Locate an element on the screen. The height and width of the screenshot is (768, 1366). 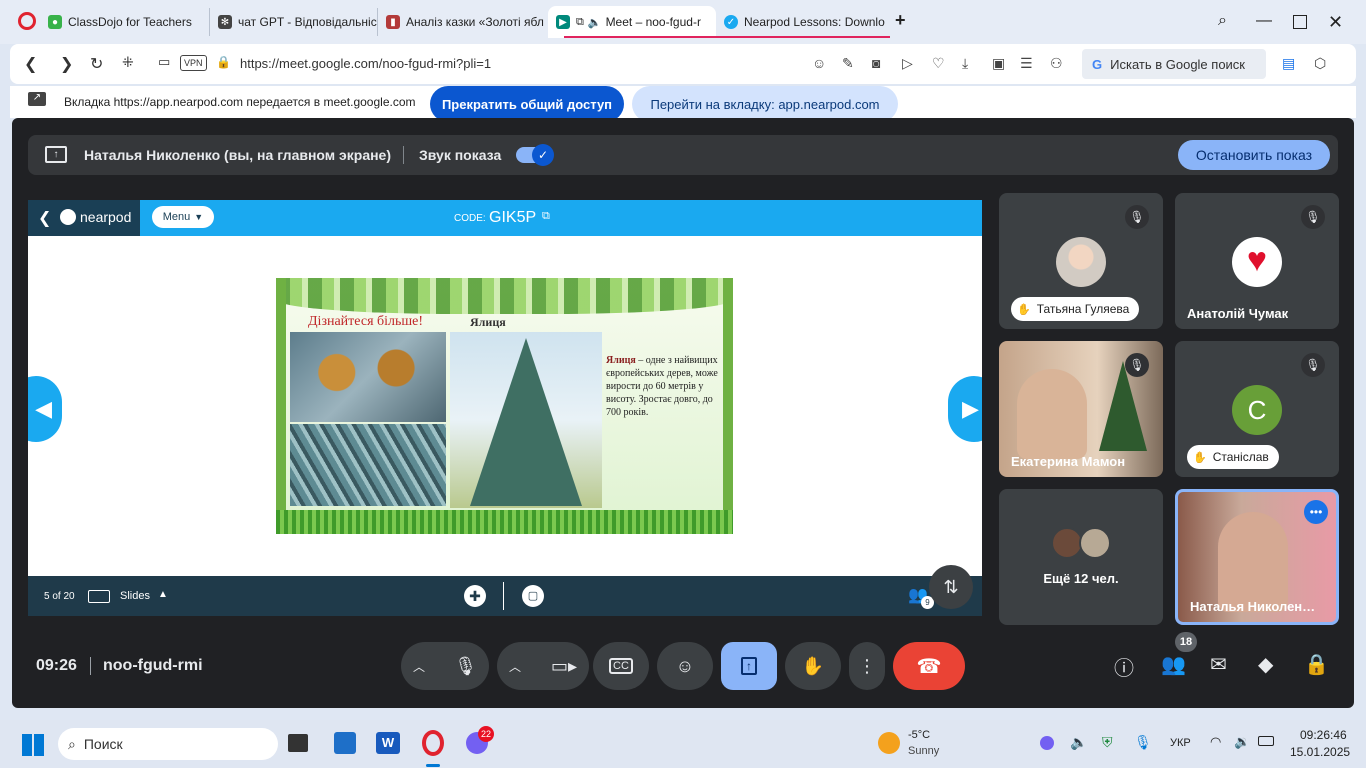
avatar: С is located at coordinates (1257, 410).